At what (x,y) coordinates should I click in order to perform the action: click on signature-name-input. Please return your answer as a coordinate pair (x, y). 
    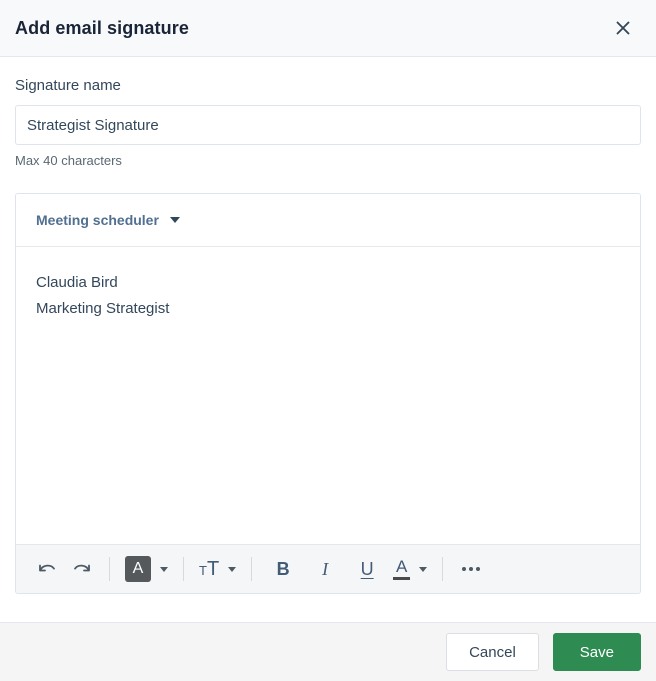
    Looking at the image, I should click on (328, 125).